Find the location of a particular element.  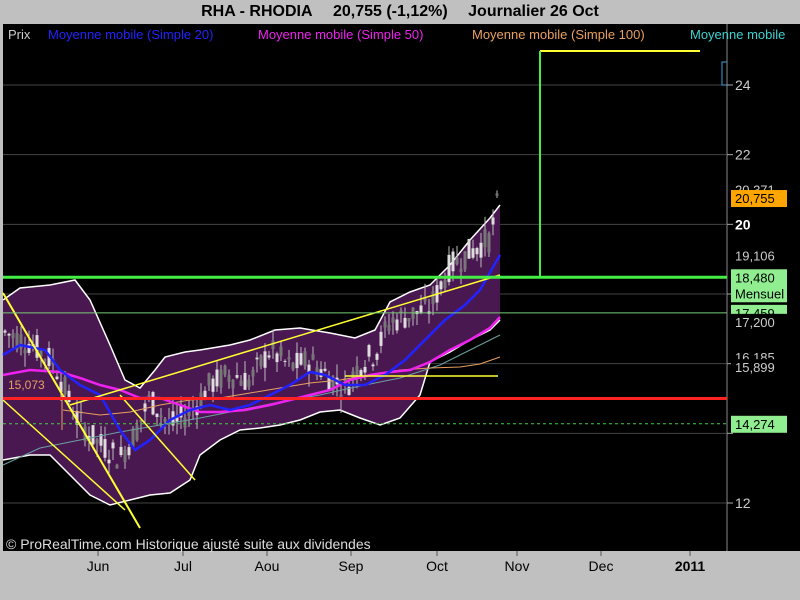

y-tick-label: 20 is located at coordinates (743, 224).